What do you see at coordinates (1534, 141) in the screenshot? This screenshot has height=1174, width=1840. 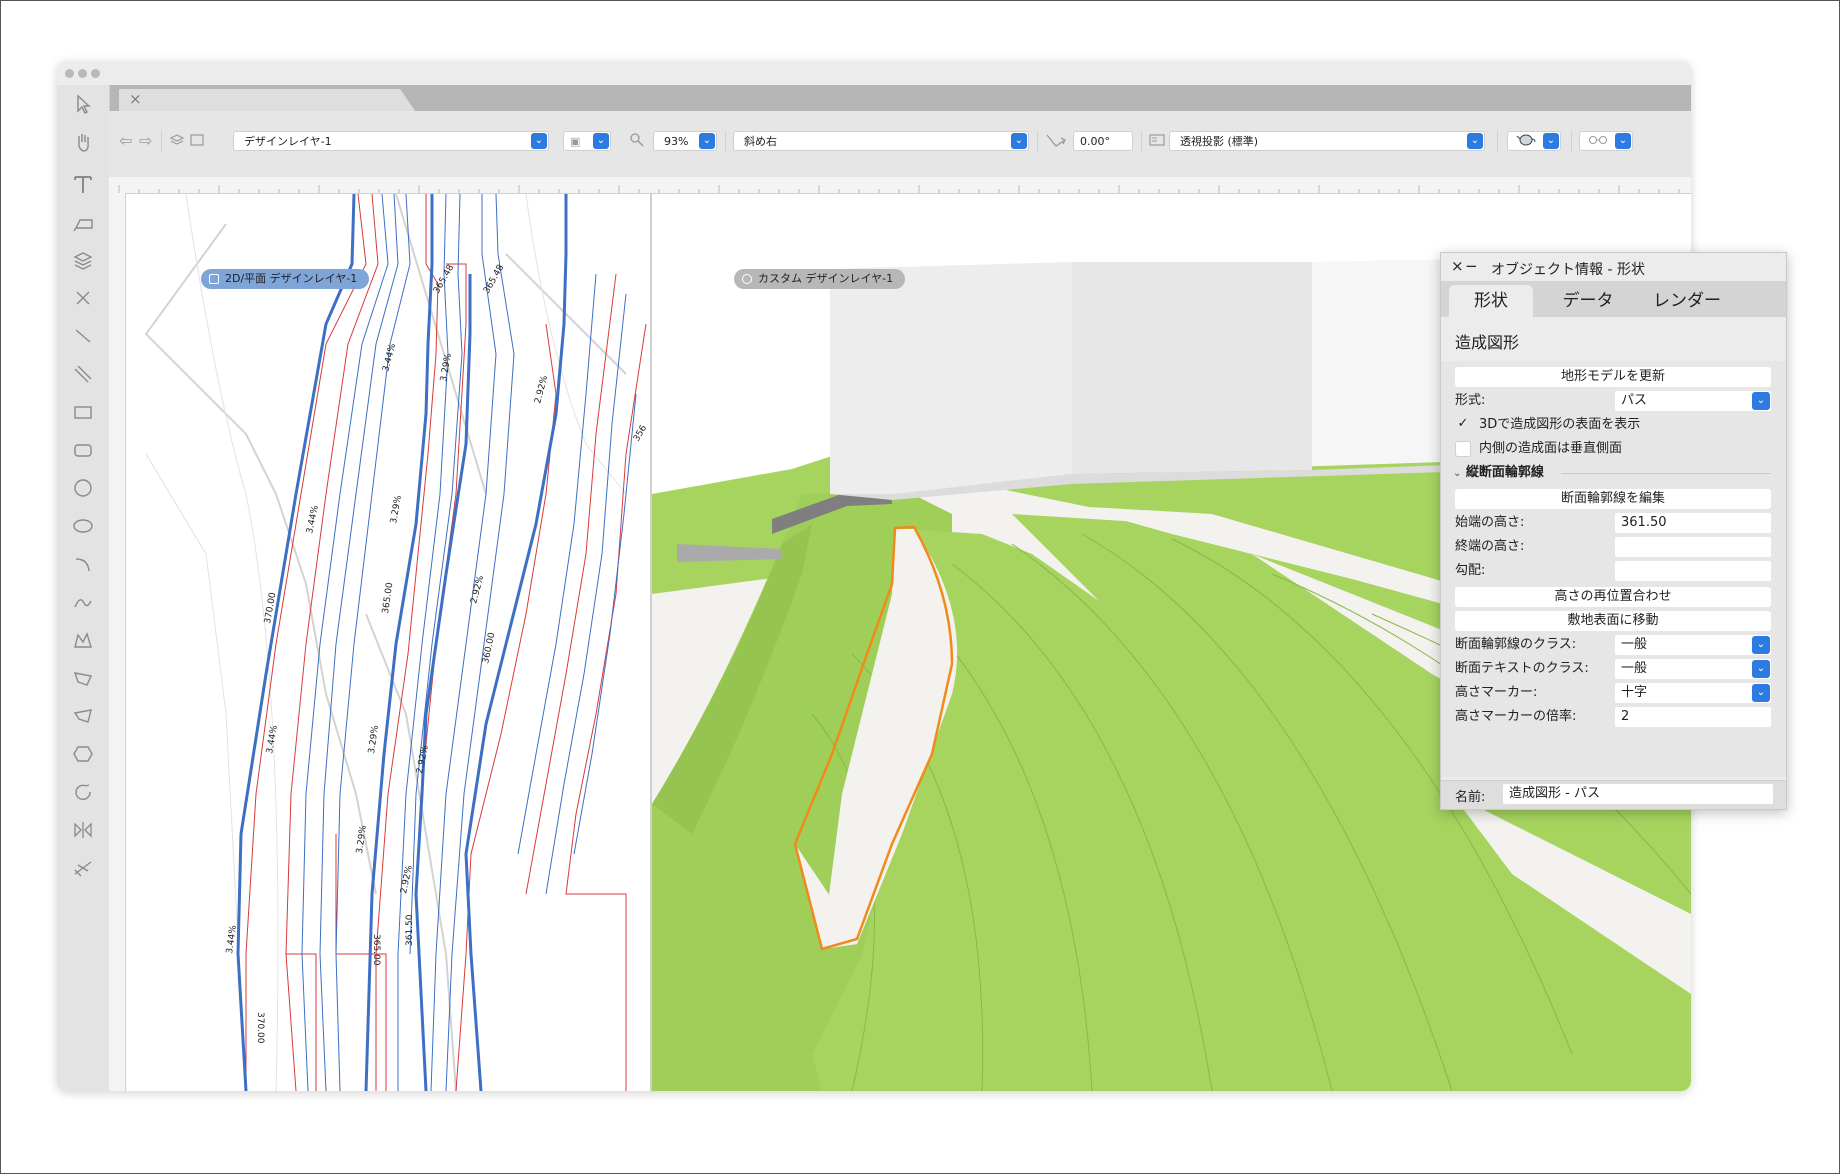 I see `render-style-select: ⌄` at bounding box center [1534, 141].